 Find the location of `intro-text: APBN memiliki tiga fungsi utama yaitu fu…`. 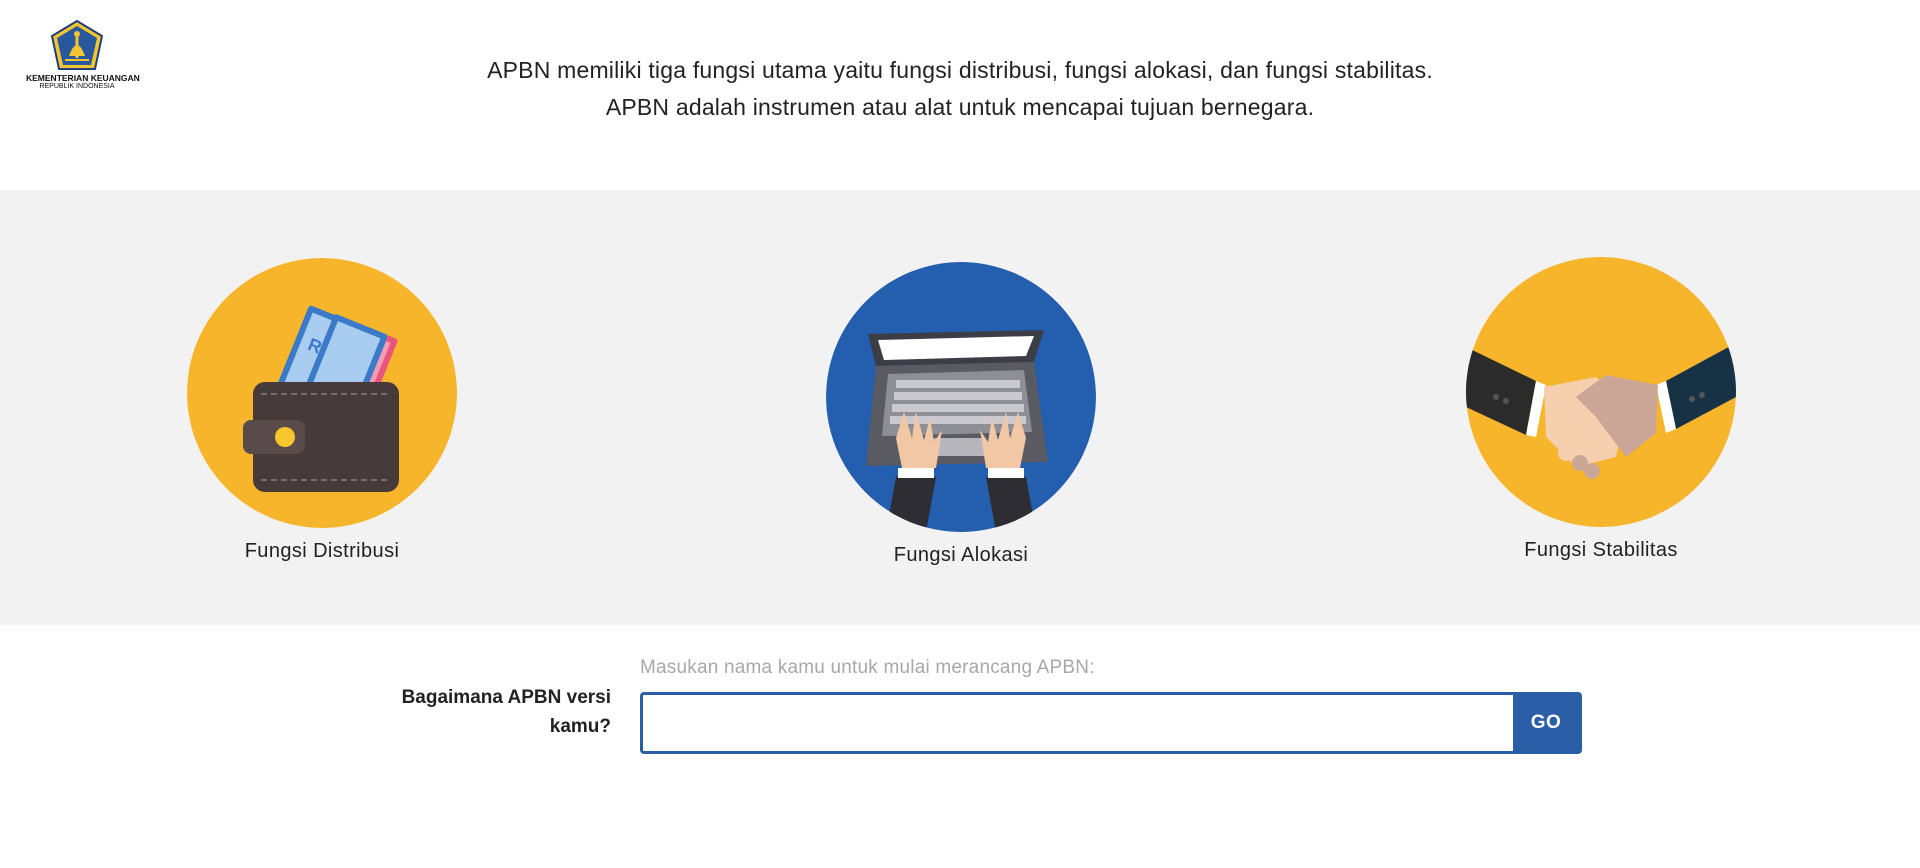

intro-text: APBN memiliki tiga fungsi utama yaitu fu… is located at coordinates (960, 89).